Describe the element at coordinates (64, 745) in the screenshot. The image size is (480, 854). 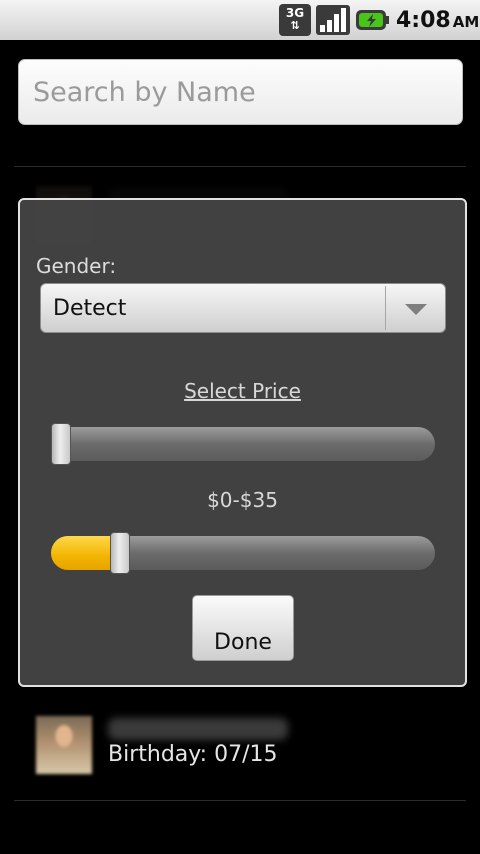
I see `avatar` at that location.